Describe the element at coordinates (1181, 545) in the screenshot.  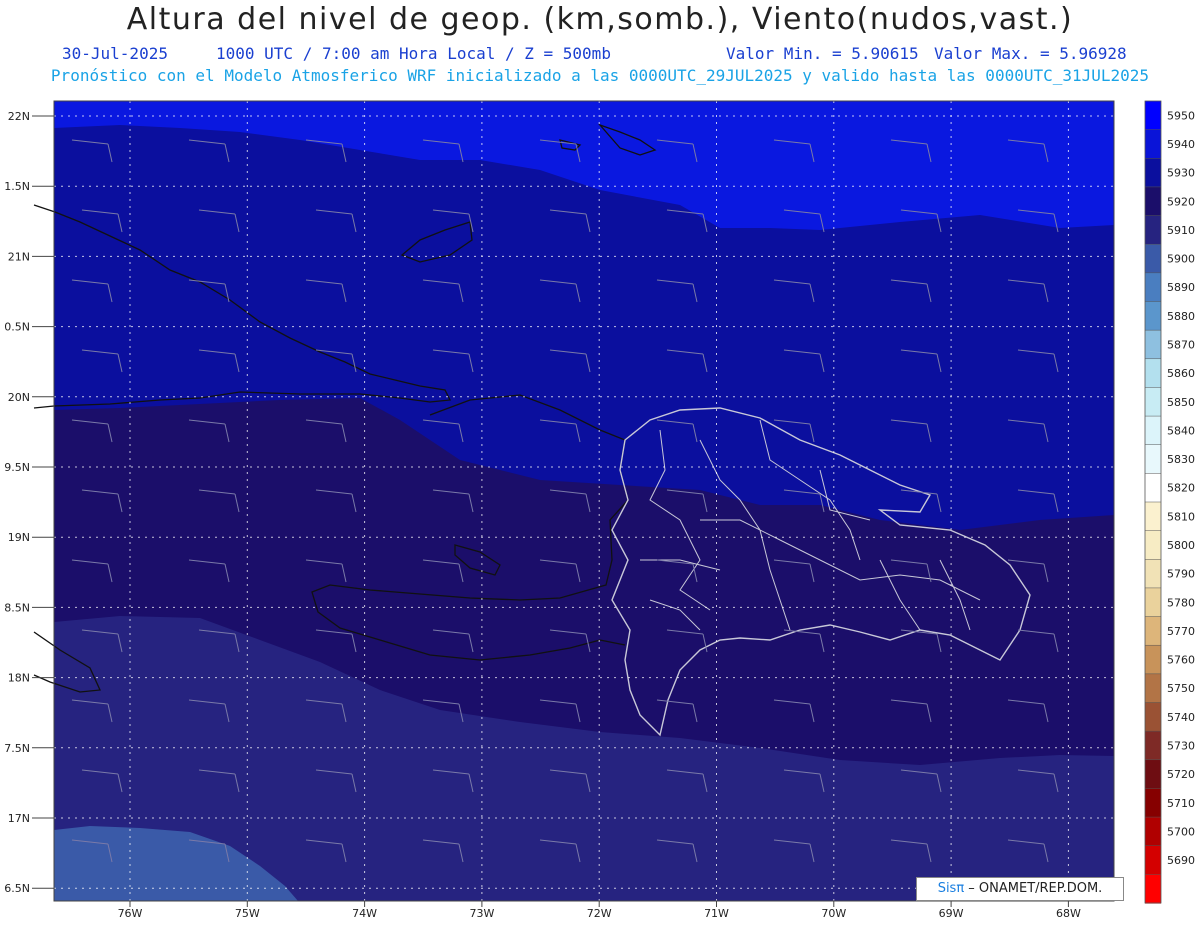
I see `colorbar-label: 5800` at that location.